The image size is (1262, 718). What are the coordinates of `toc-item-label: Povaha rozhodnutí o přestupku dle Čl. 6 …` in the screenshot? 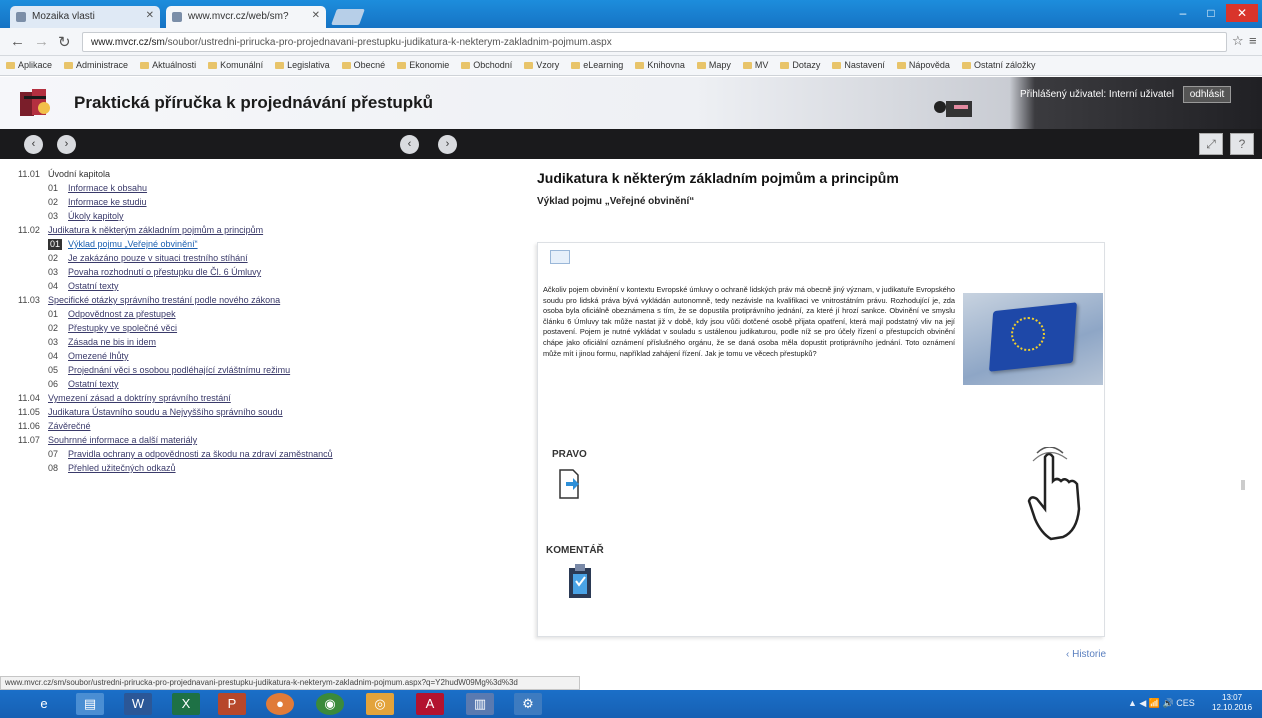 It's located at (164, 272).